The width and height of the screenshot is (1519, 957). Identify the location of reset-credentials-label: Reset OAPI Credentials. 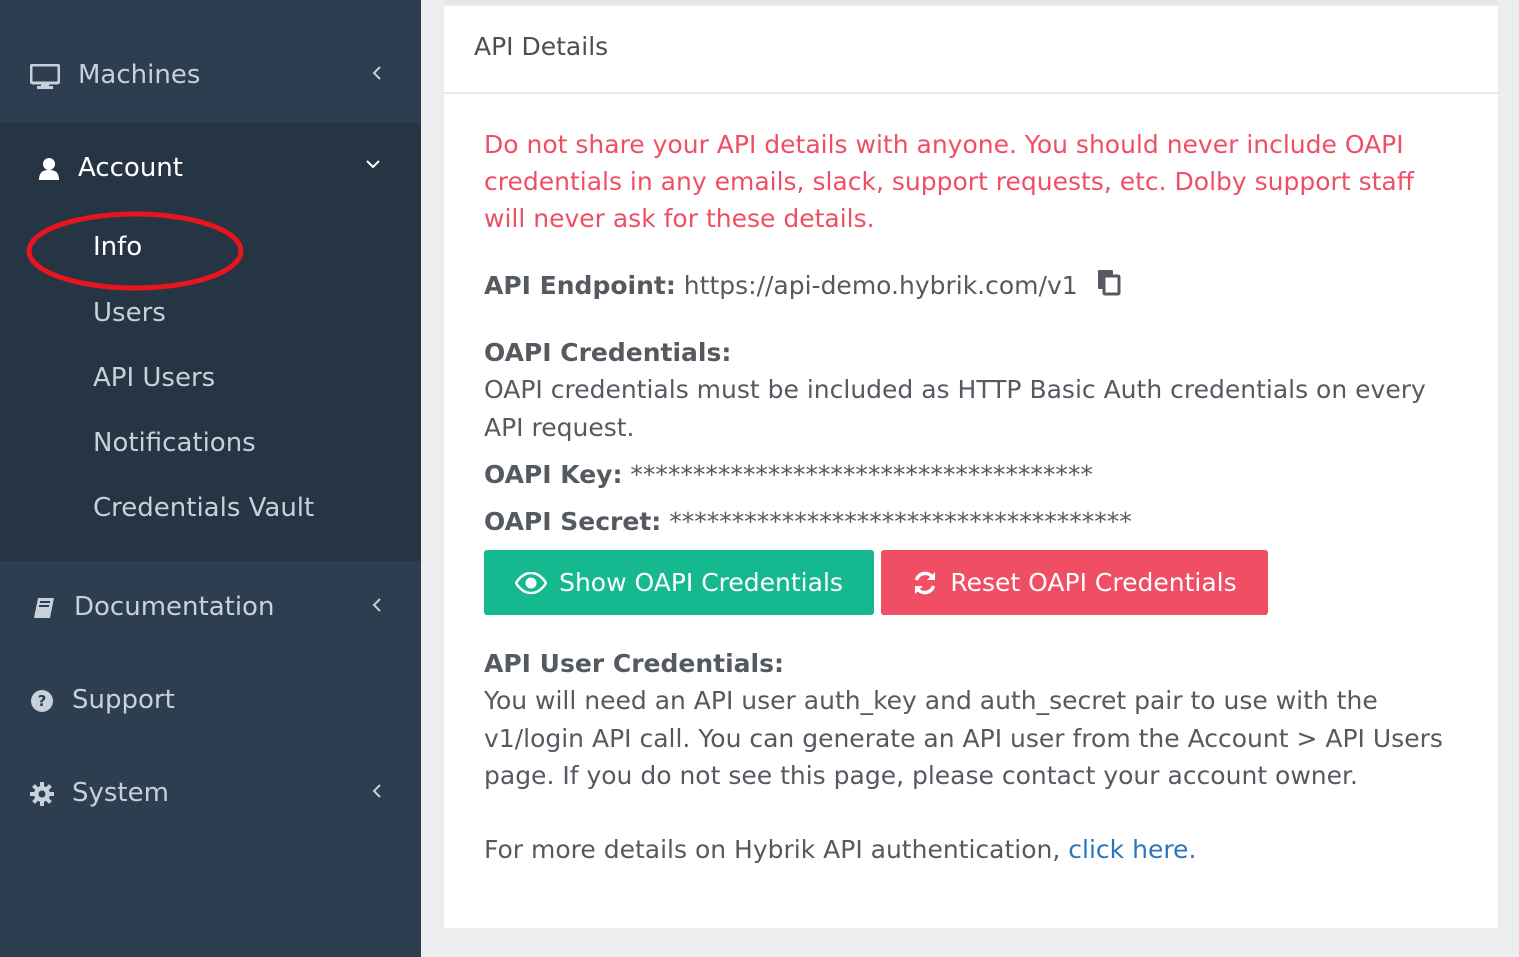
(1093, 582).